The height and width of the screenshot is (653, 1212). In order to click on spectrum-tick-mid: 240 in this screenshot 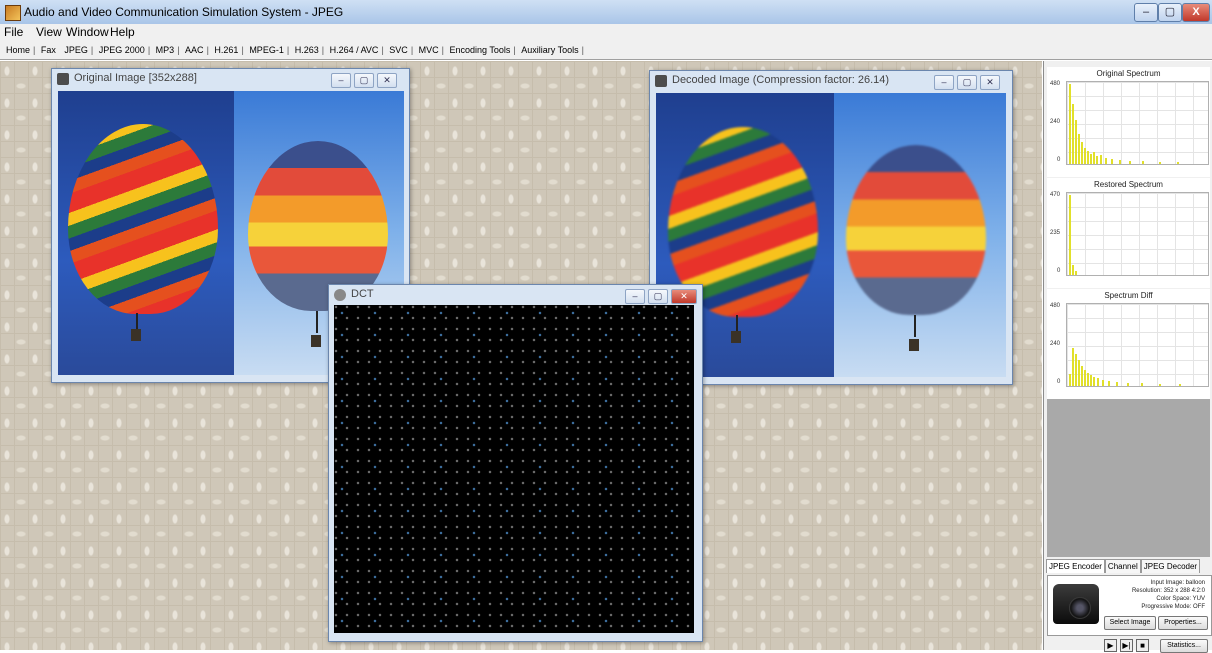, I will do `click(1055, 344)`.